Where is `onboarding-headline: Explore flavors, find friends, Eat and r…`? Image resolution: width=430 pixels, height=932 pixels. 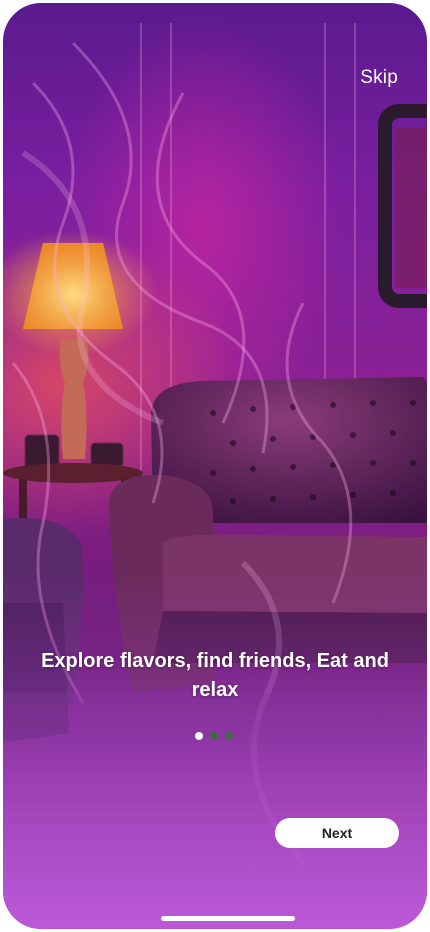 onboarding-headline: Explore flavors, find friends, Eat and r… is located at coordinates (215, 675).